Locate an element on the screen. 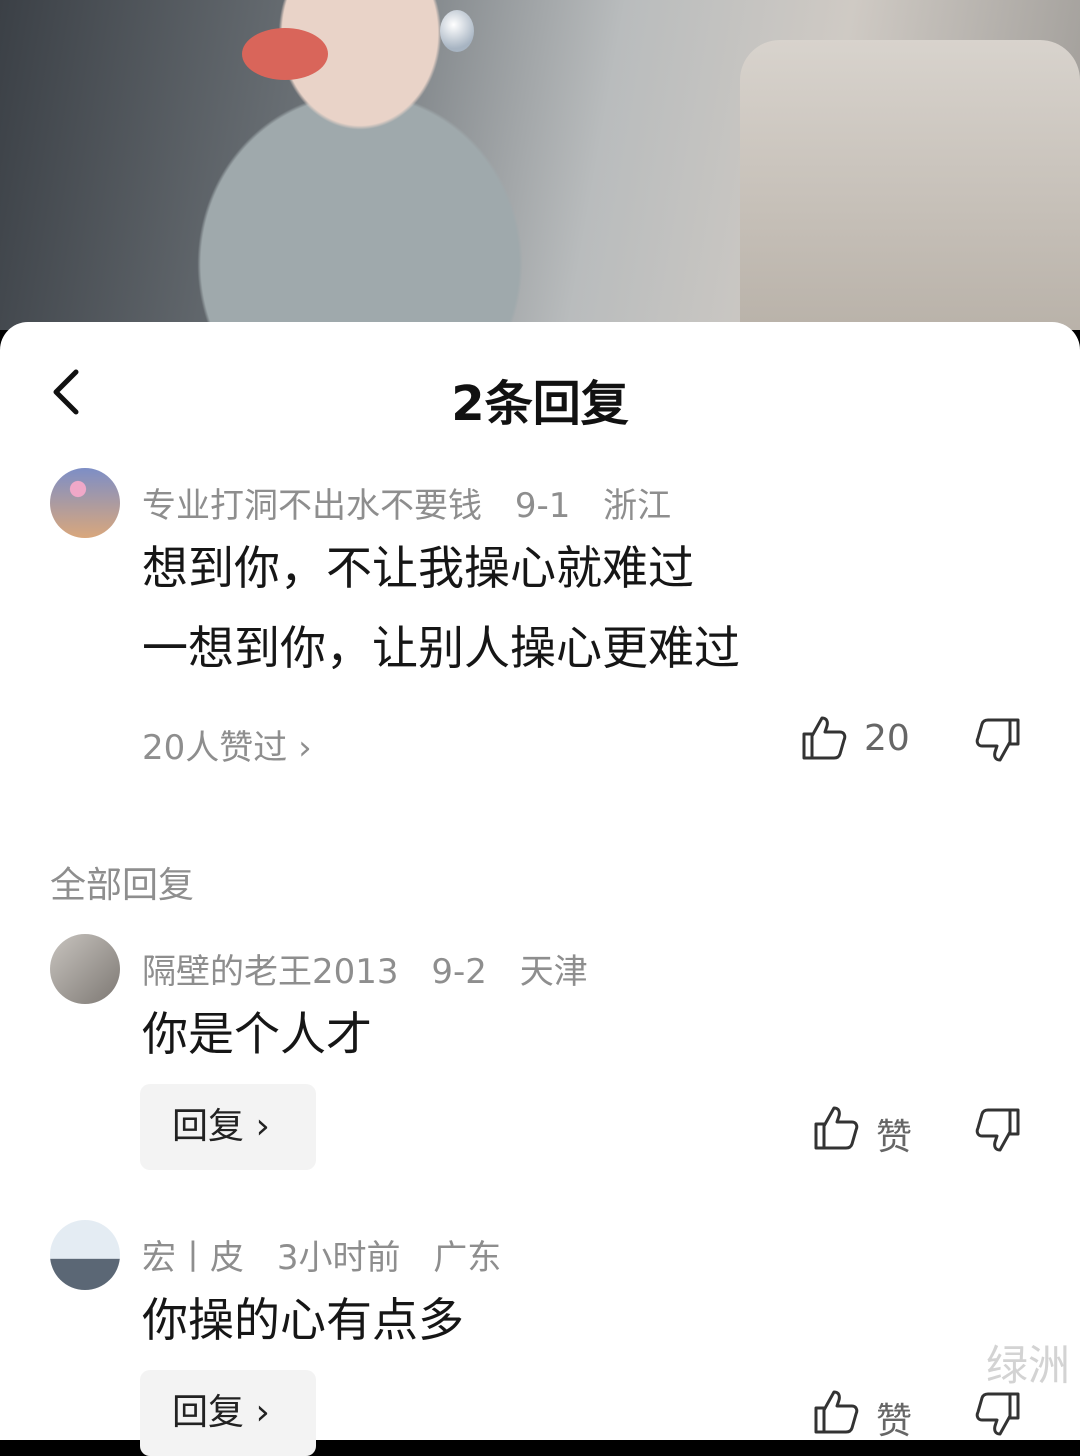  comment-location: 天津 is located at coordinates (553, 972).